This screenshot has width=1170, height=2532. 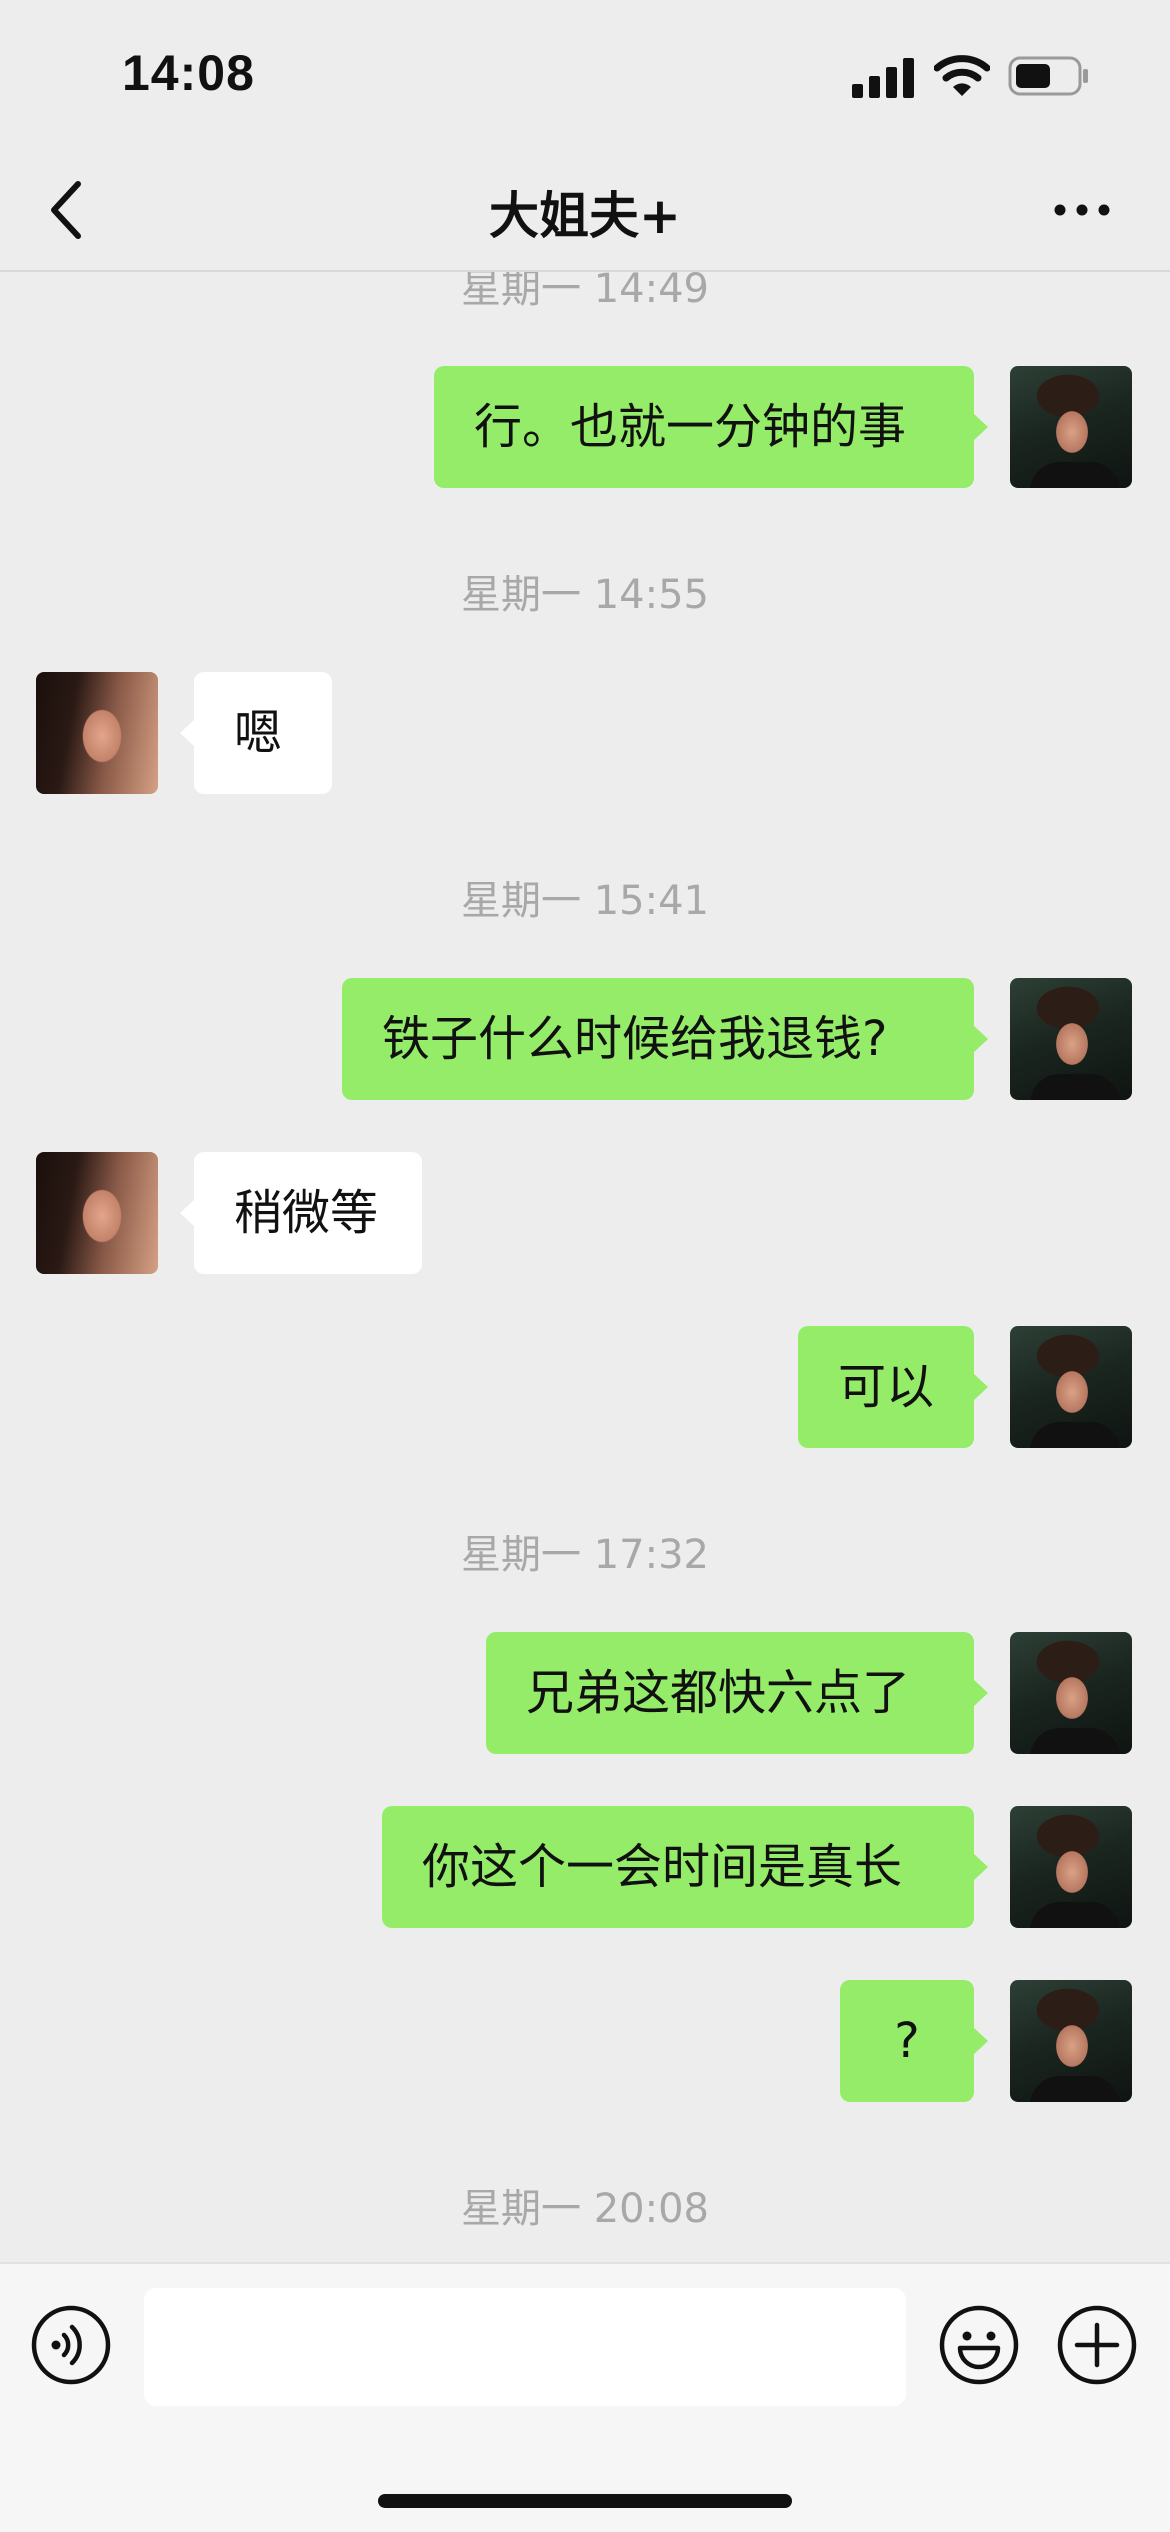 What do you see at coordinates (914, 2041) in the screenshot?
I see `sent-message-bubble: ?` at bounding box center [914, 2041].